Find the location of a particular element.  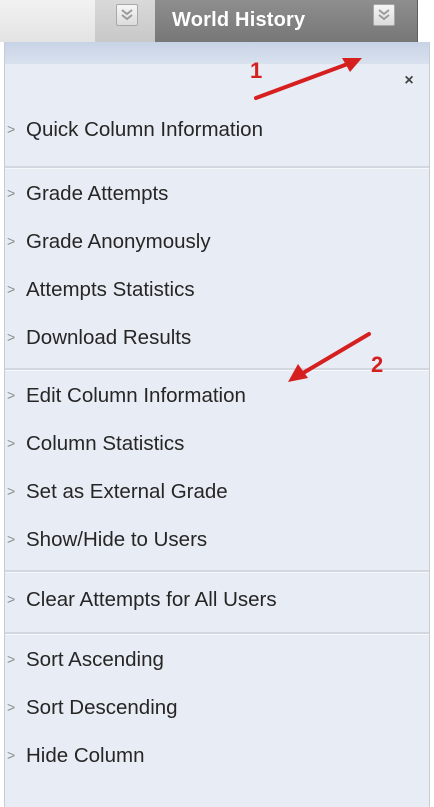

menu-item-column-statistics: > Column Statistics is located at coordinates (217, 443).